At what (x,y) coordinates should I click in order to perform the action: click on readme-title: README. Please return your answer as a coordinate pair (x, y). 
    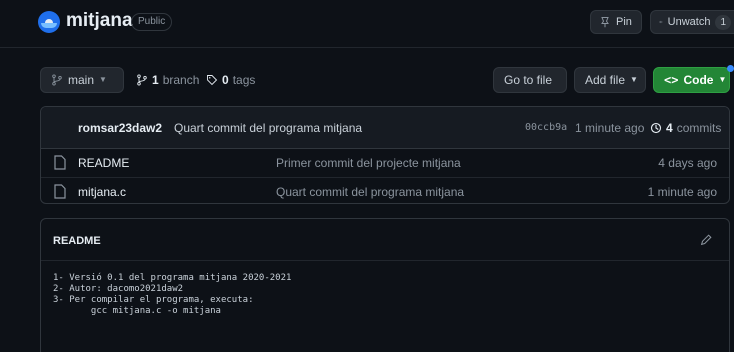
    Looking at the image, I should click on (77, 241).